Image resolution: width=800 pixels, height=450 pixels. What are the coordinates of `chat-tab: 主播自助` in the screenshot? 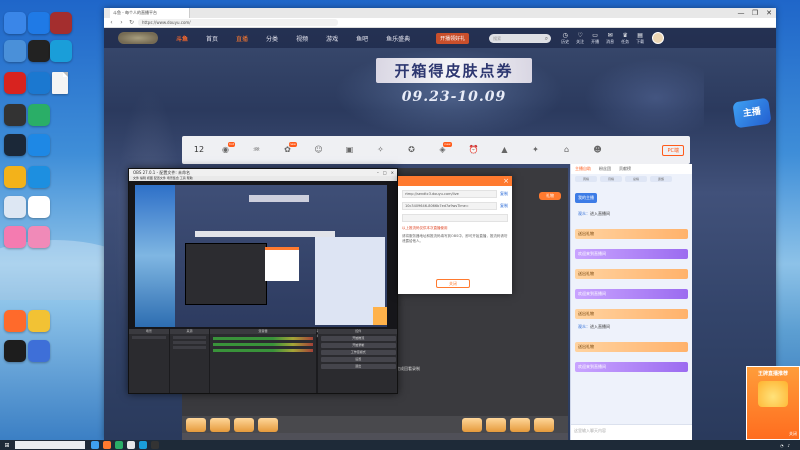 It's located at (583, 169).